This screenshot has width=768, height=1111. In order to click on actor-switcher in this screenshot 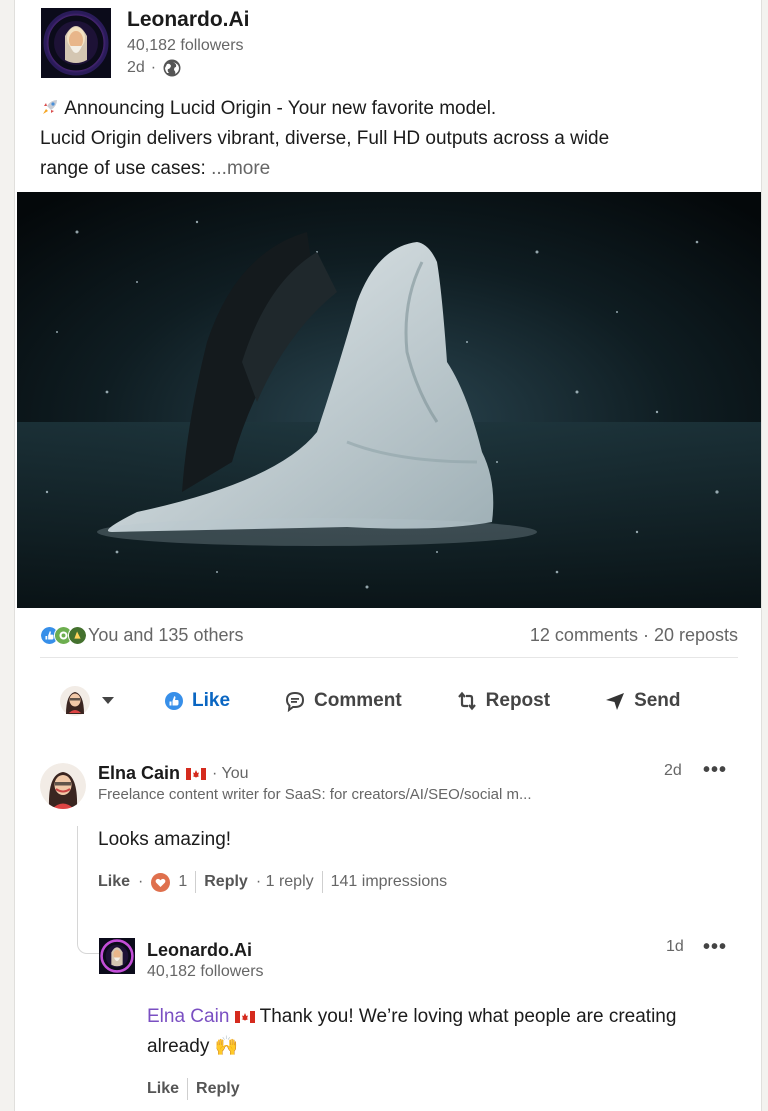, I will do `click(100, 701)`.